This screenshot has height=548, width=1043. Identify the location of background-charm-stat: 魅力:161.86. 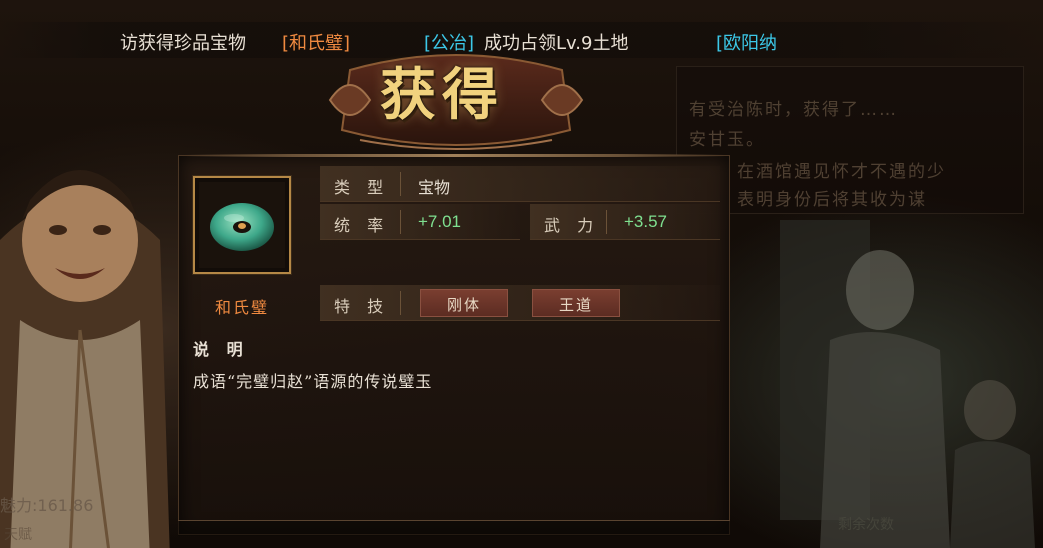
(47, 505).